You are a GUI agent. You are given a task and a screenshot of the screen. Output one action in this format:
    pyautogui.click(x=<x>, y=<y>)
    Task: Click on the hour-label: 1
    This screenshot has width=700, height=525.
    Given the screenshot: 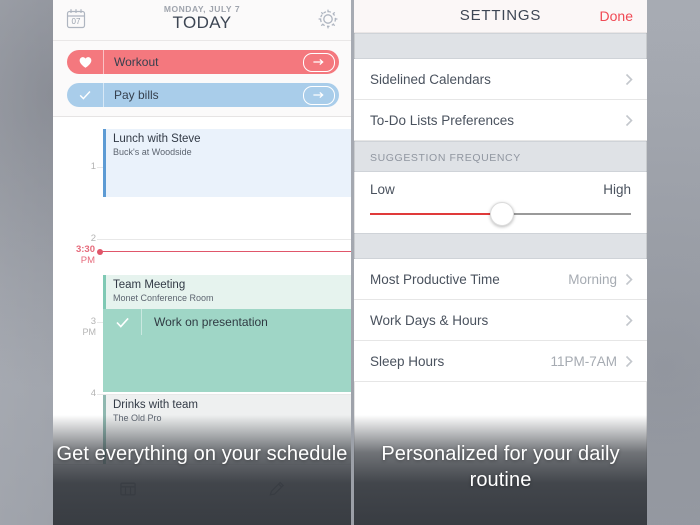 What is the action you would take?
    pyautogui.click(x=76, y=166)
    